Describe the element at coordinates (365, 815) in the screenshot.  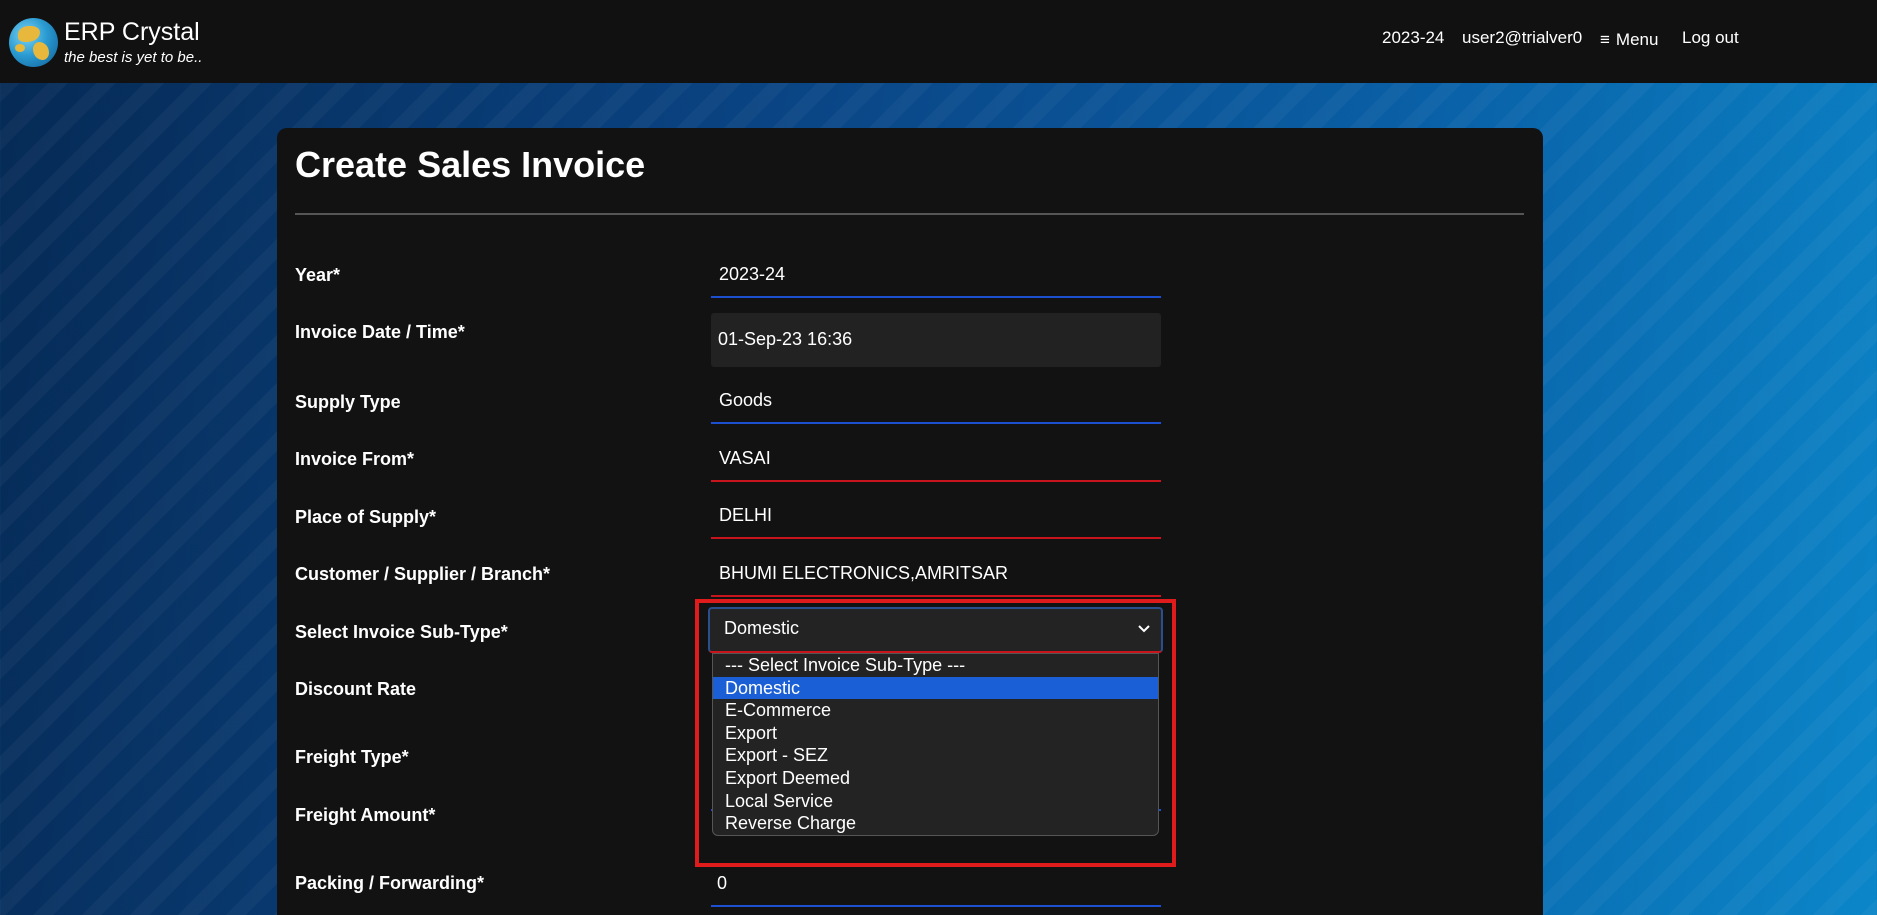
I see `freight-amount-label: Freight Amount*` at that location.